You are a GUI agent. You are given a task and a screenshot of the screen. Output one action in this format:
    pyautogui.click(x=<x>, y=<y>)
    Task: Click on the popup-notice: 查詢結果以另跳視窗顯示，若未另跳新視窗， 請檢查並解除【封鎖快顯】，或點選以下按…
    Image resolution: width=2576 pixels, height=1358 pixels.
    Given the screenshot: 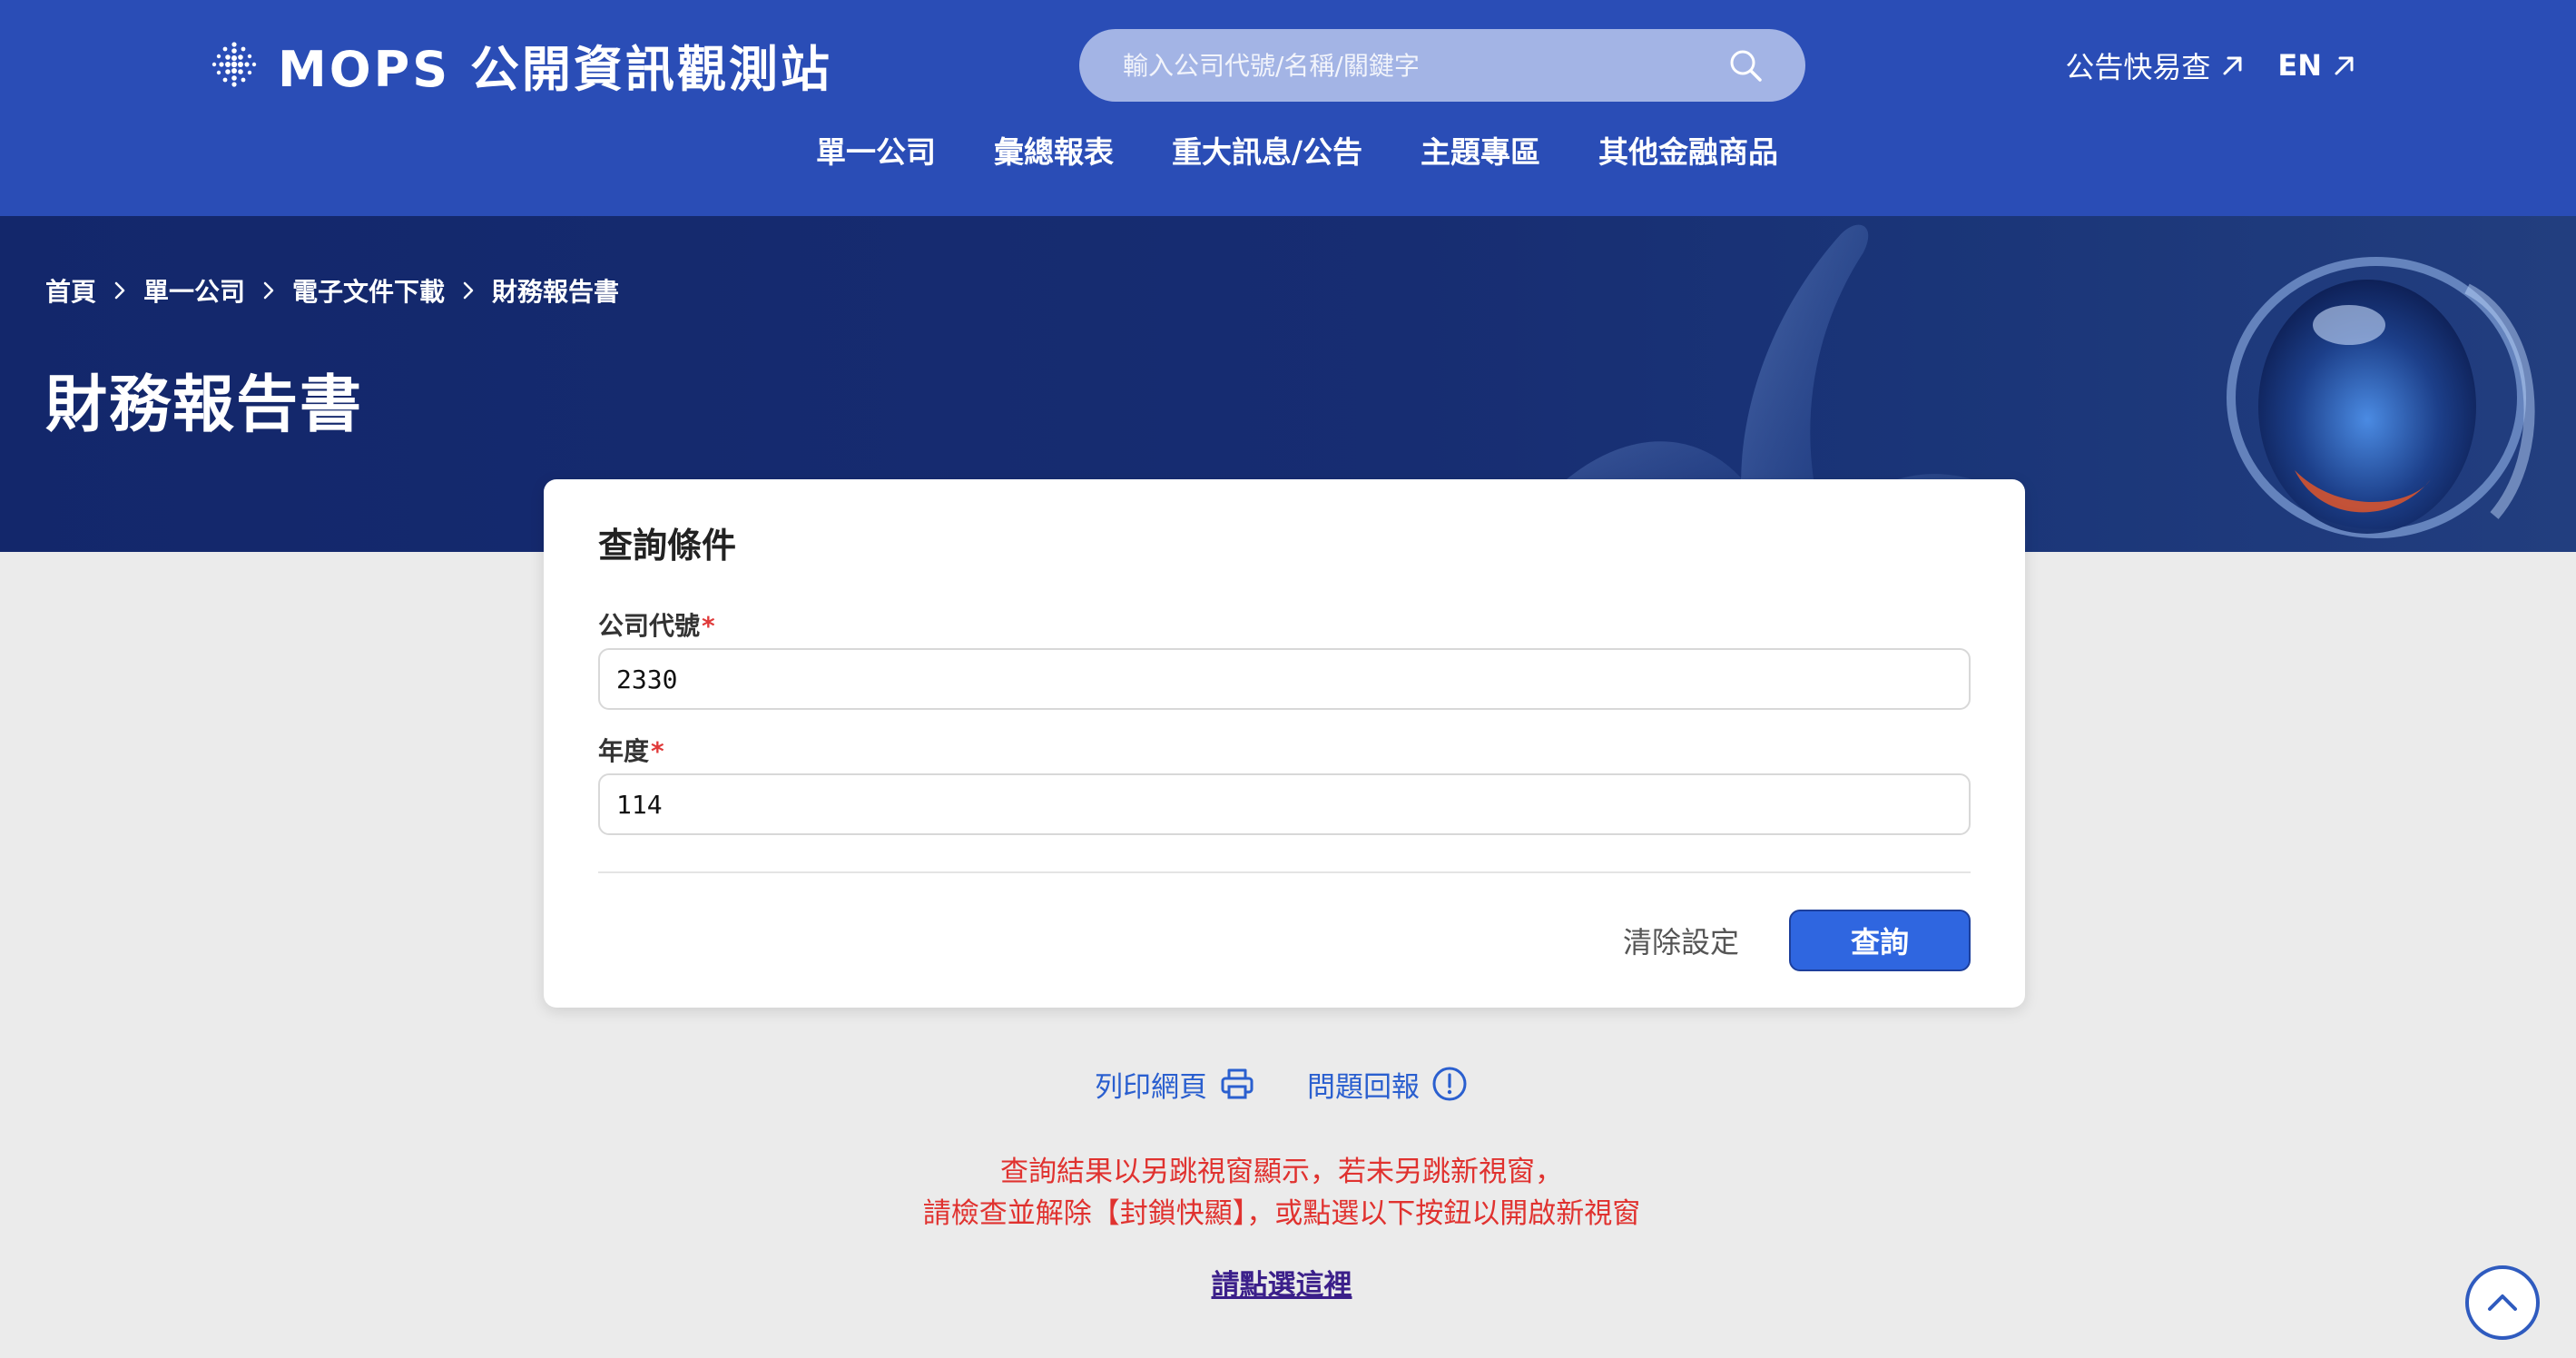 What is the action you would take?
    pyautogui.click(x=1288, y=1193)
    